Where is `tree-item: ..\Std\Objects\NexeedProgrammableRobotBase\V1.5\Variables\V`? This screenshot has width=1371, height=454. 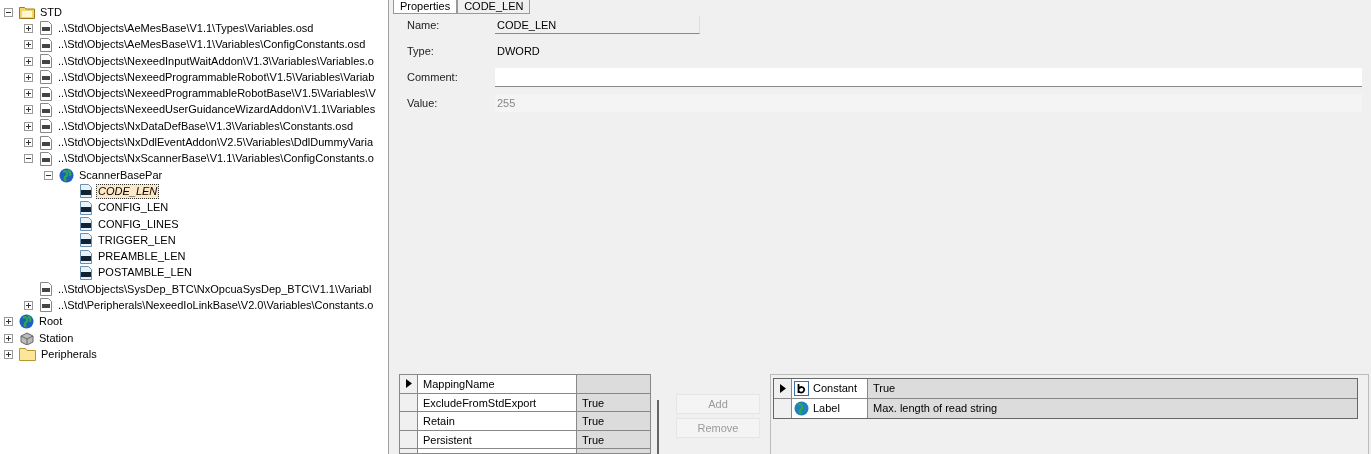
tree-item: ..\Std\Objects\NexeedProgrammableRobotBase\V1.5\Variables\V is located at coordinates (217, 94).